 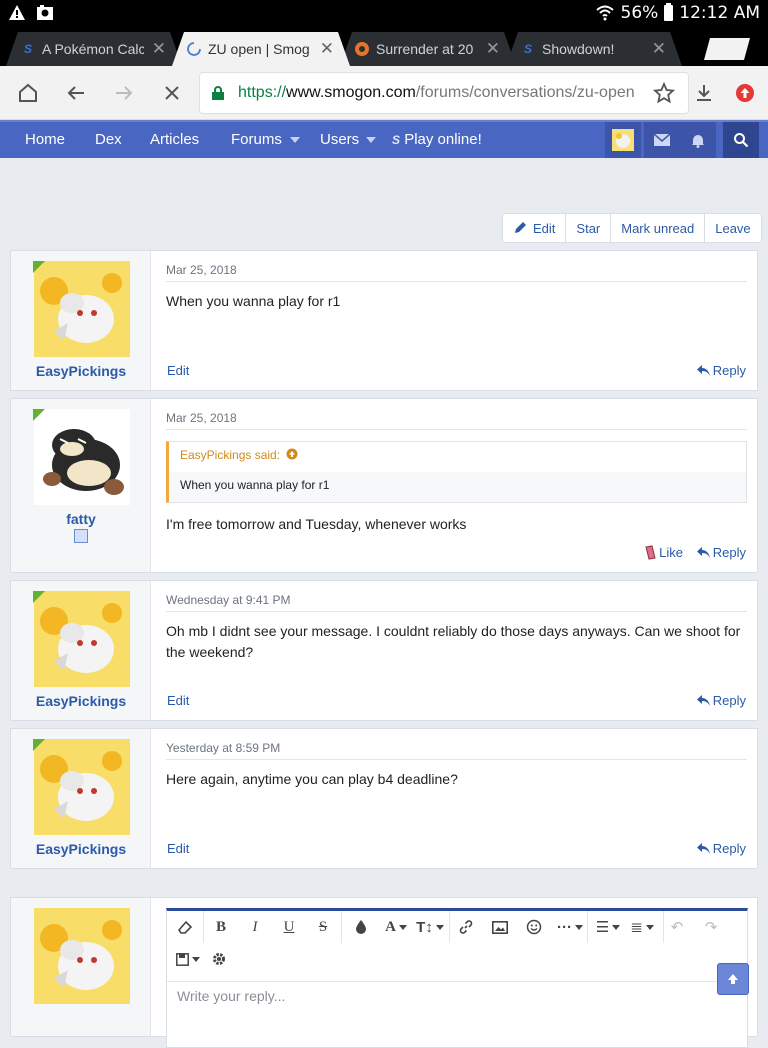 I want to click on tab-surrender: Surrender at 20 ✕, so click(x=428, y=49).